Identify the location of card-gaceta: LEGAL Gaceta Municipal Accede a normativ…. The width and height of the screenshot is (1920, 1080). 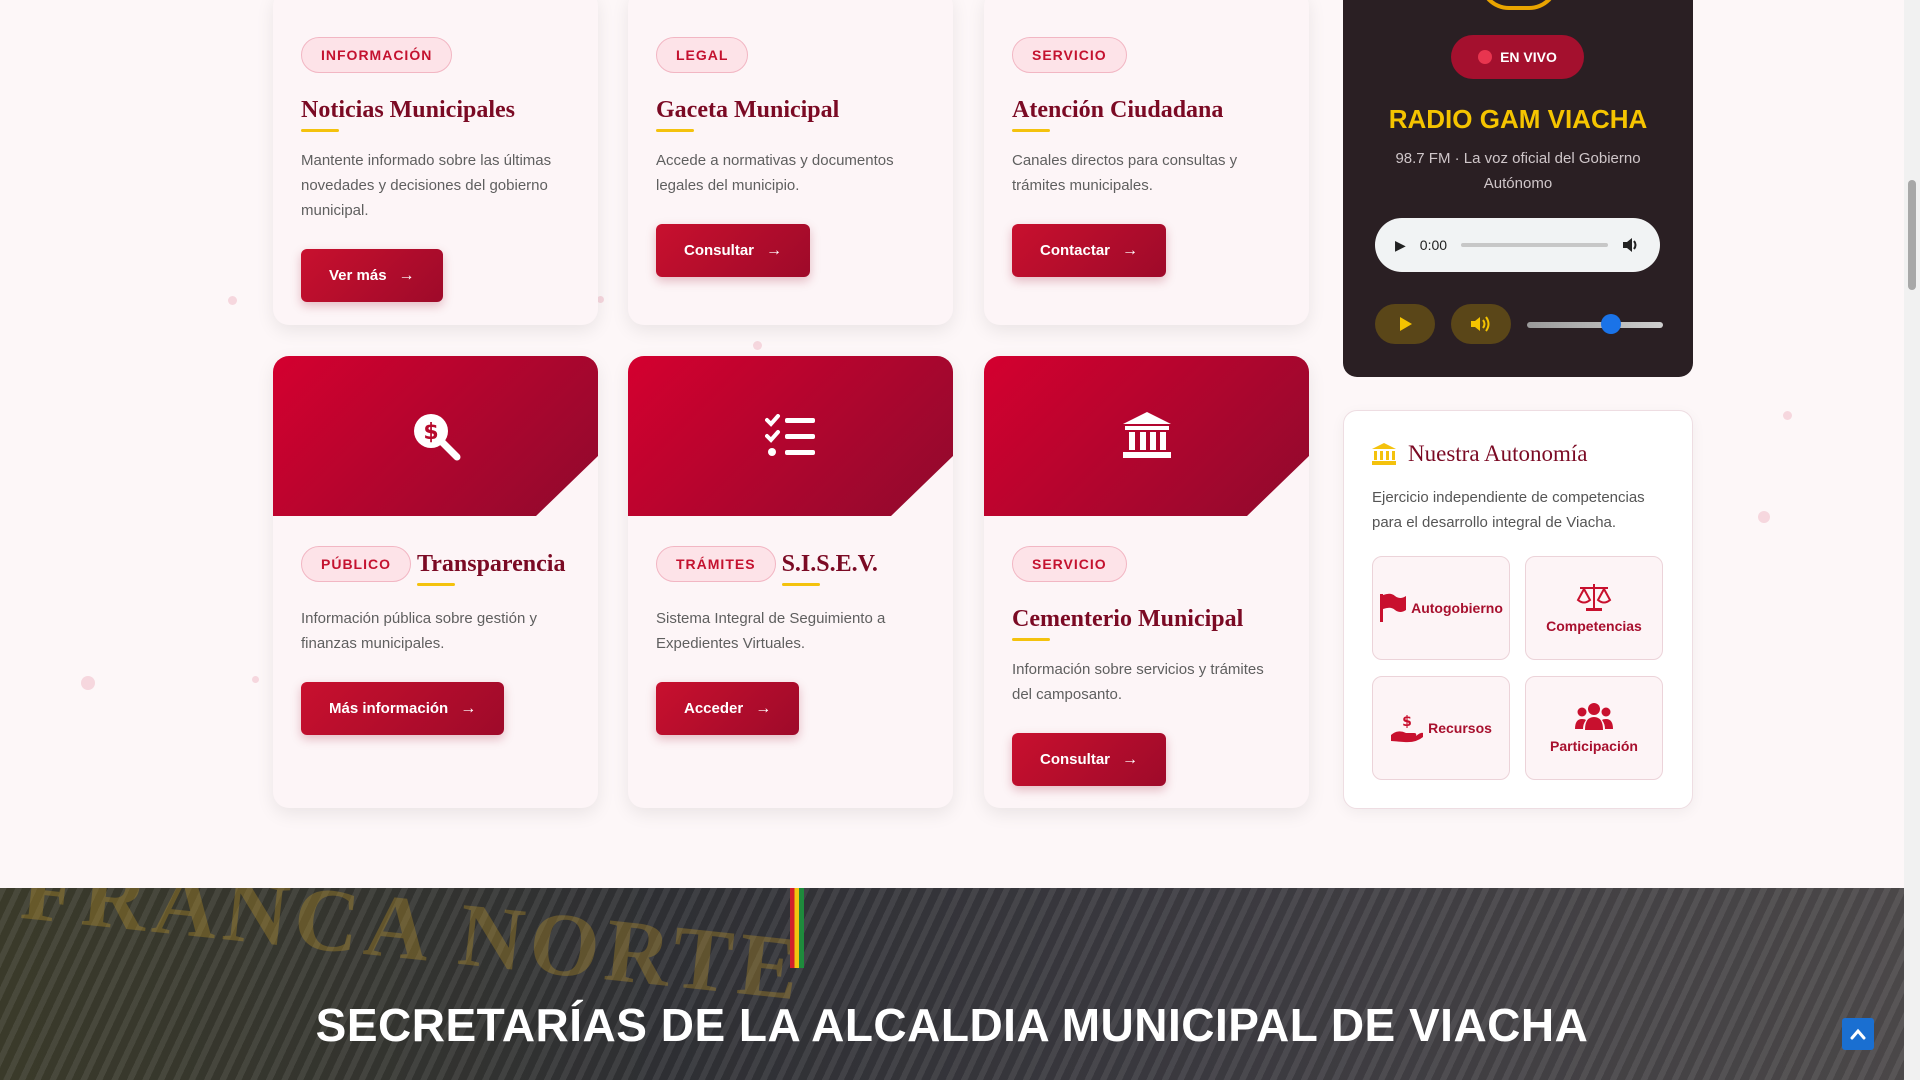
(790, 162).